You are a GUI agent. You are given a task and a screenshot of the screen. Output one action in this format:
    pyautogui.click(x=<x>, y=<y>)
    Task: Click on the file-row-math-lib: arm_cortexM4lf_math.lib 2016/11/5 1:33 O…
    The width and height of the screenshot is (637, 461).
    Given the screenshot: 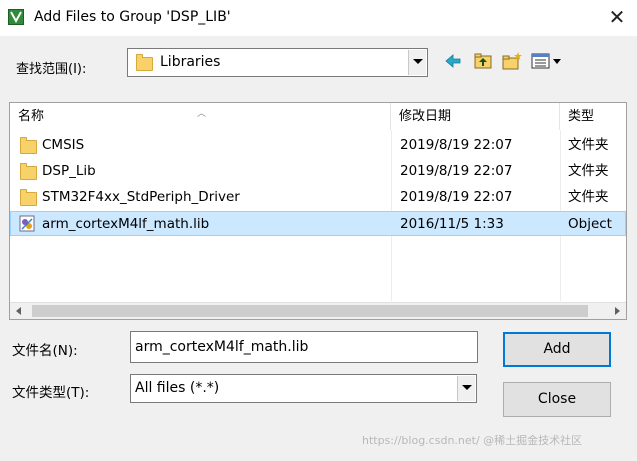 What is the action you would take?
    pyautogui.click(x=318, y=223)
    